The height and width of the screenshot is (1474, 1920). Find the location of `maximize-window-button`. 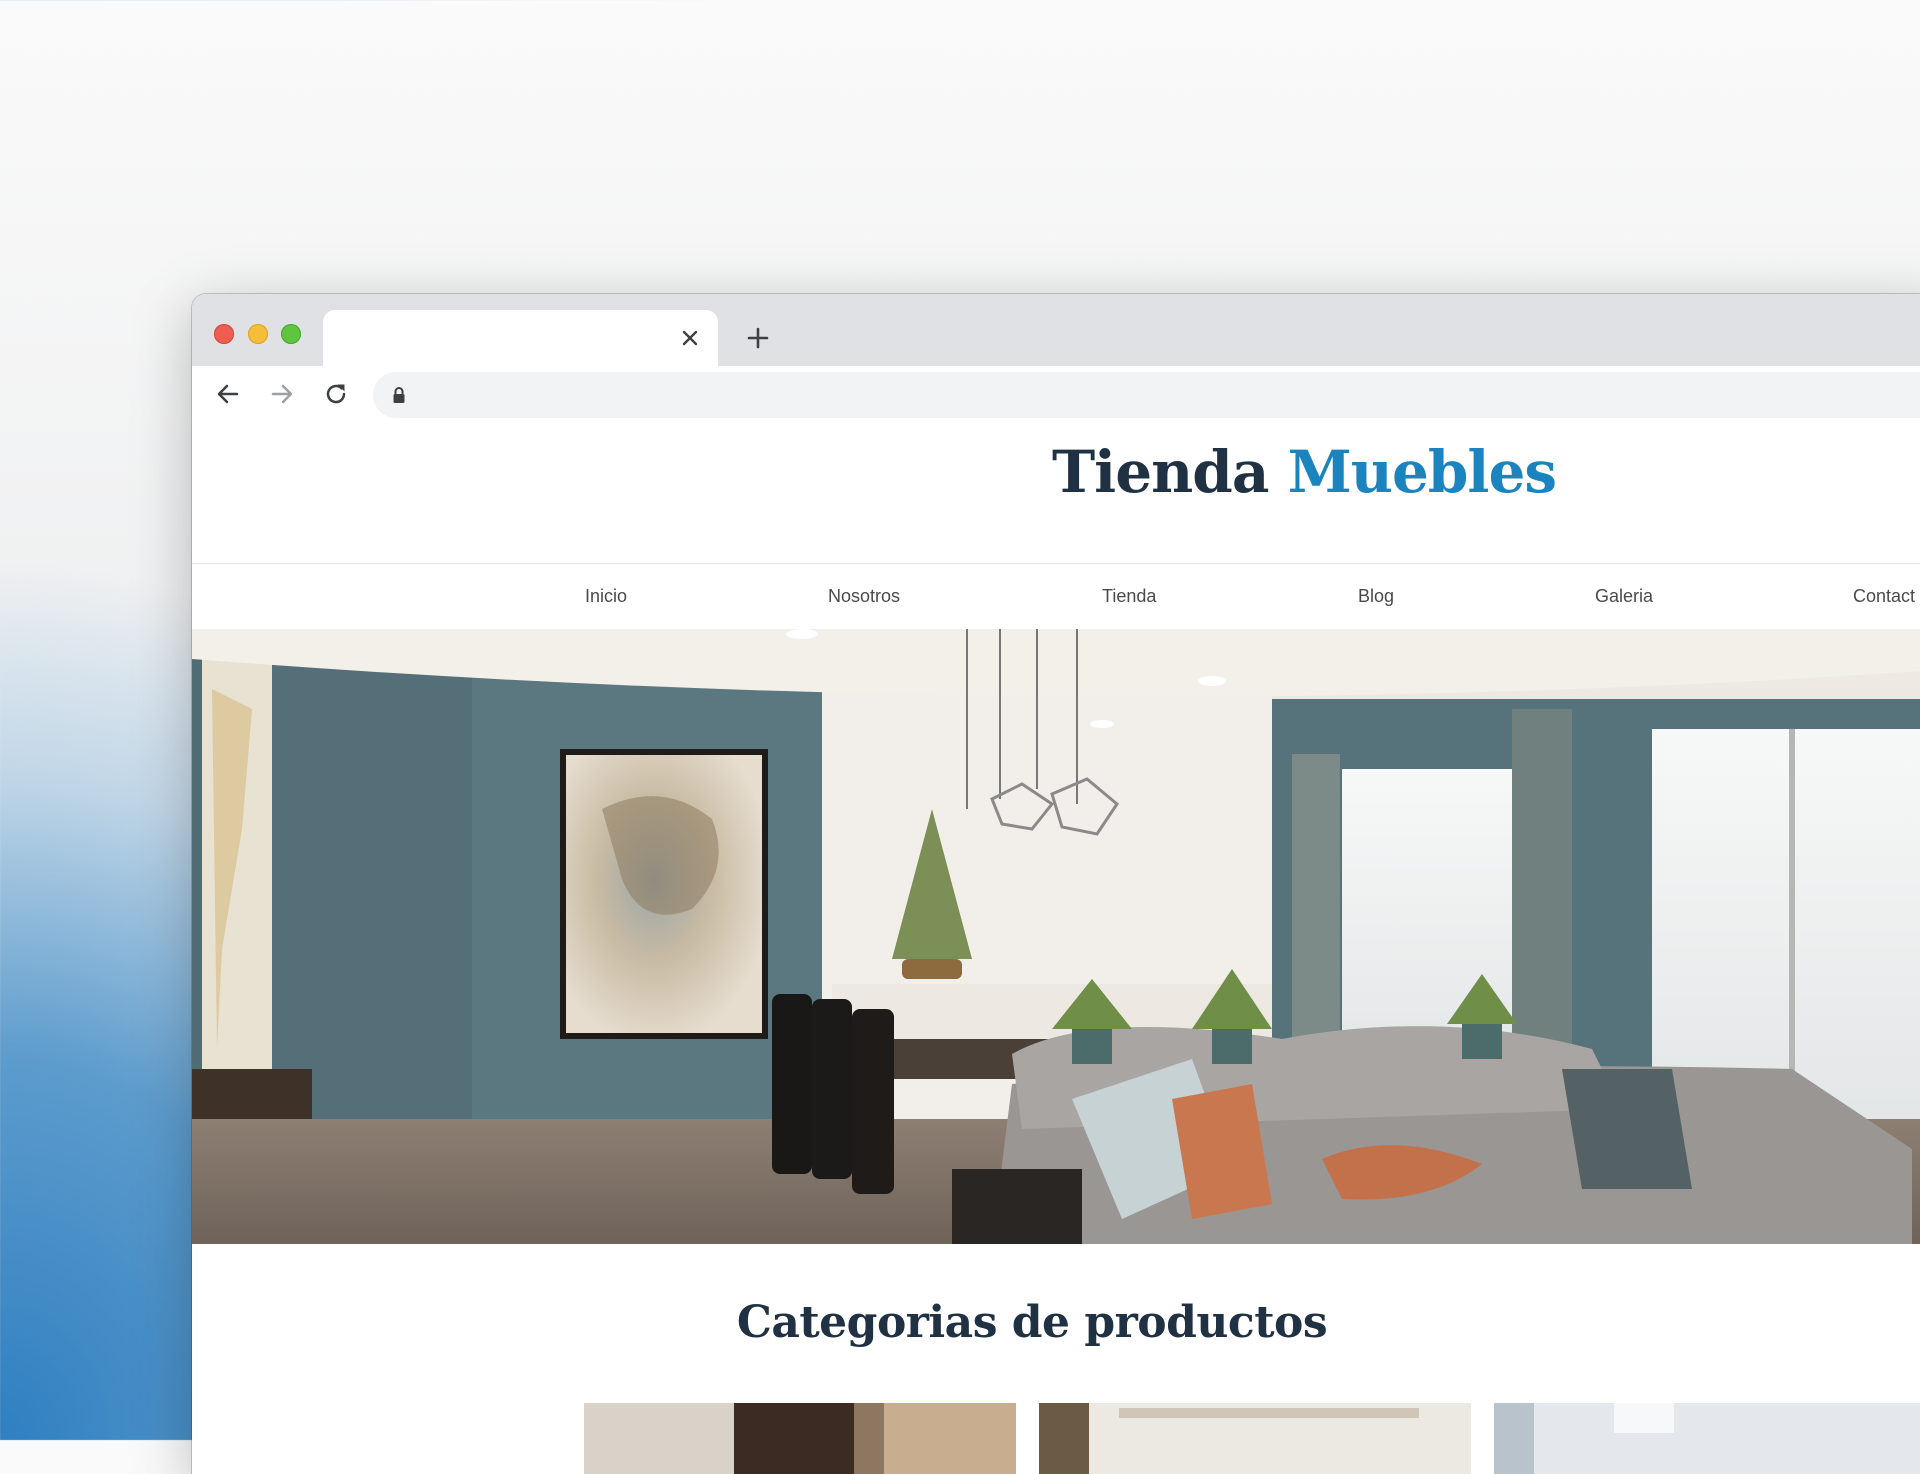

maximize-window-button is located at coordinates (291, 334).